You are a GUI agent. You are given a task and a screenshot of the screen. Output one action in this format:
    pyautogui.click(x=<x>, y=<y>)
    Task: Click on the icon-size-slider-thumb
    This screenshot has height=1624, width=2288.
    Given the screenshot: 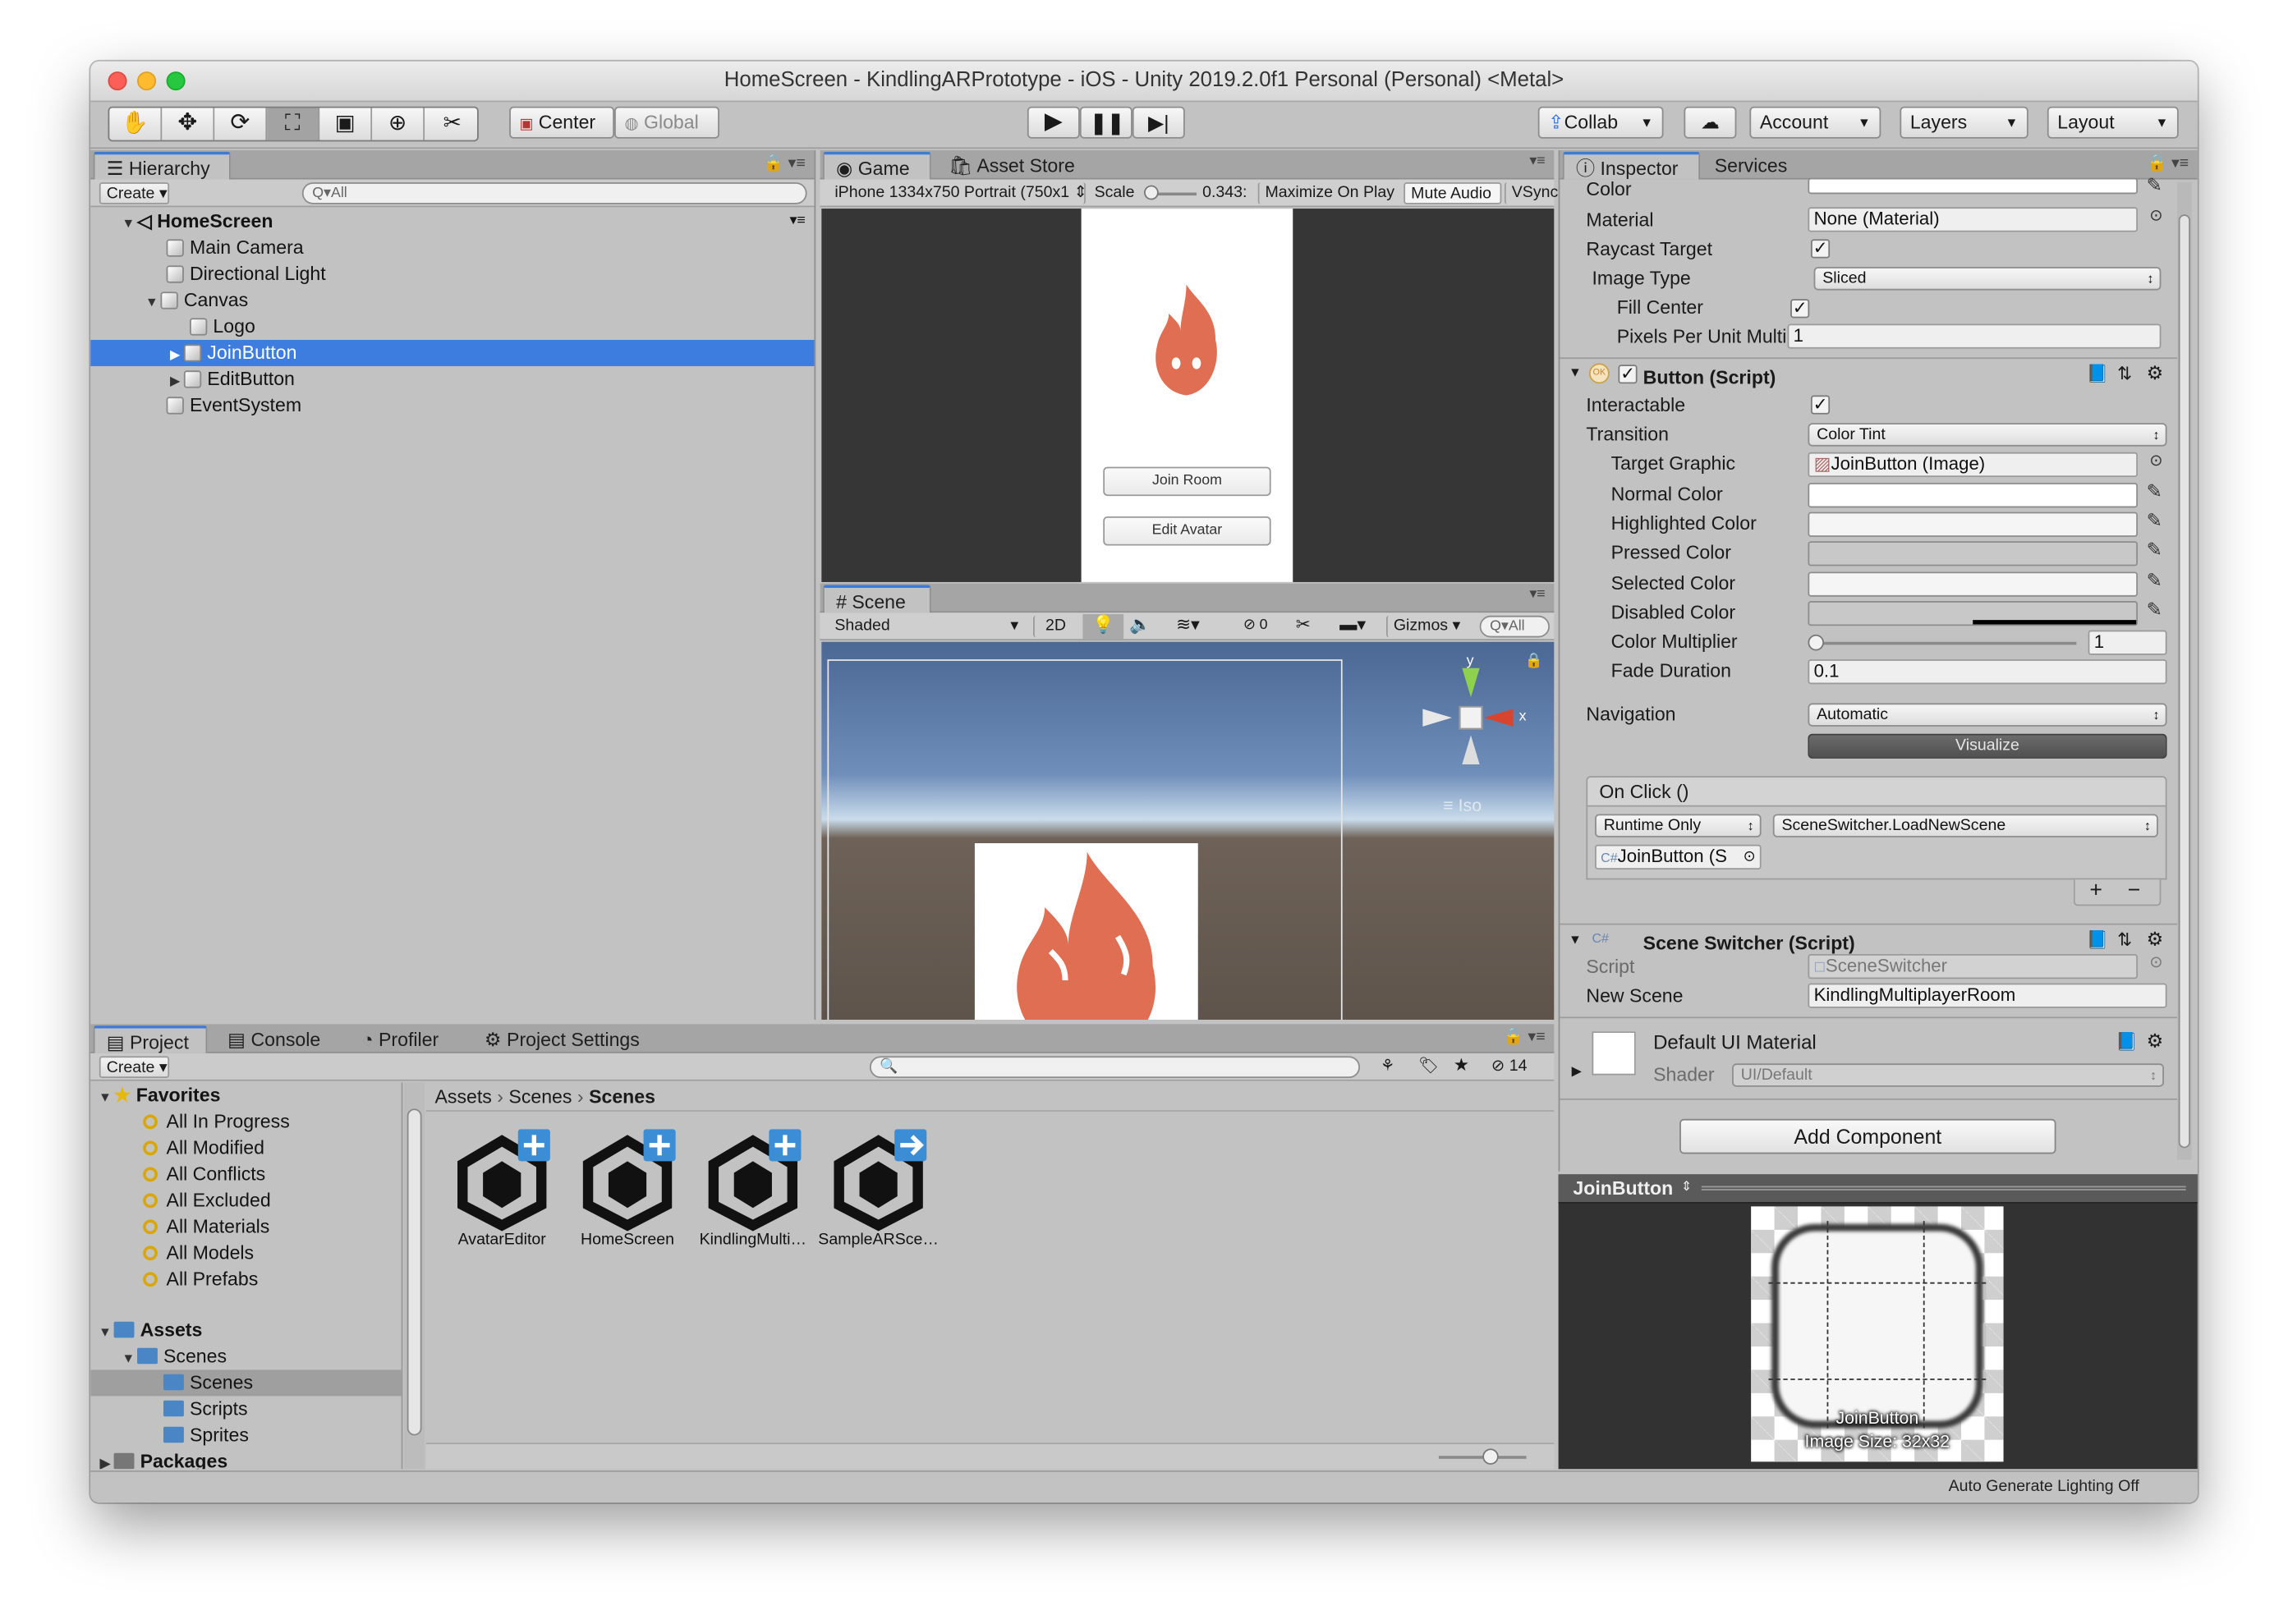 What is the action you would take?
    pyautogui.click(x=1490, y=1456)
    